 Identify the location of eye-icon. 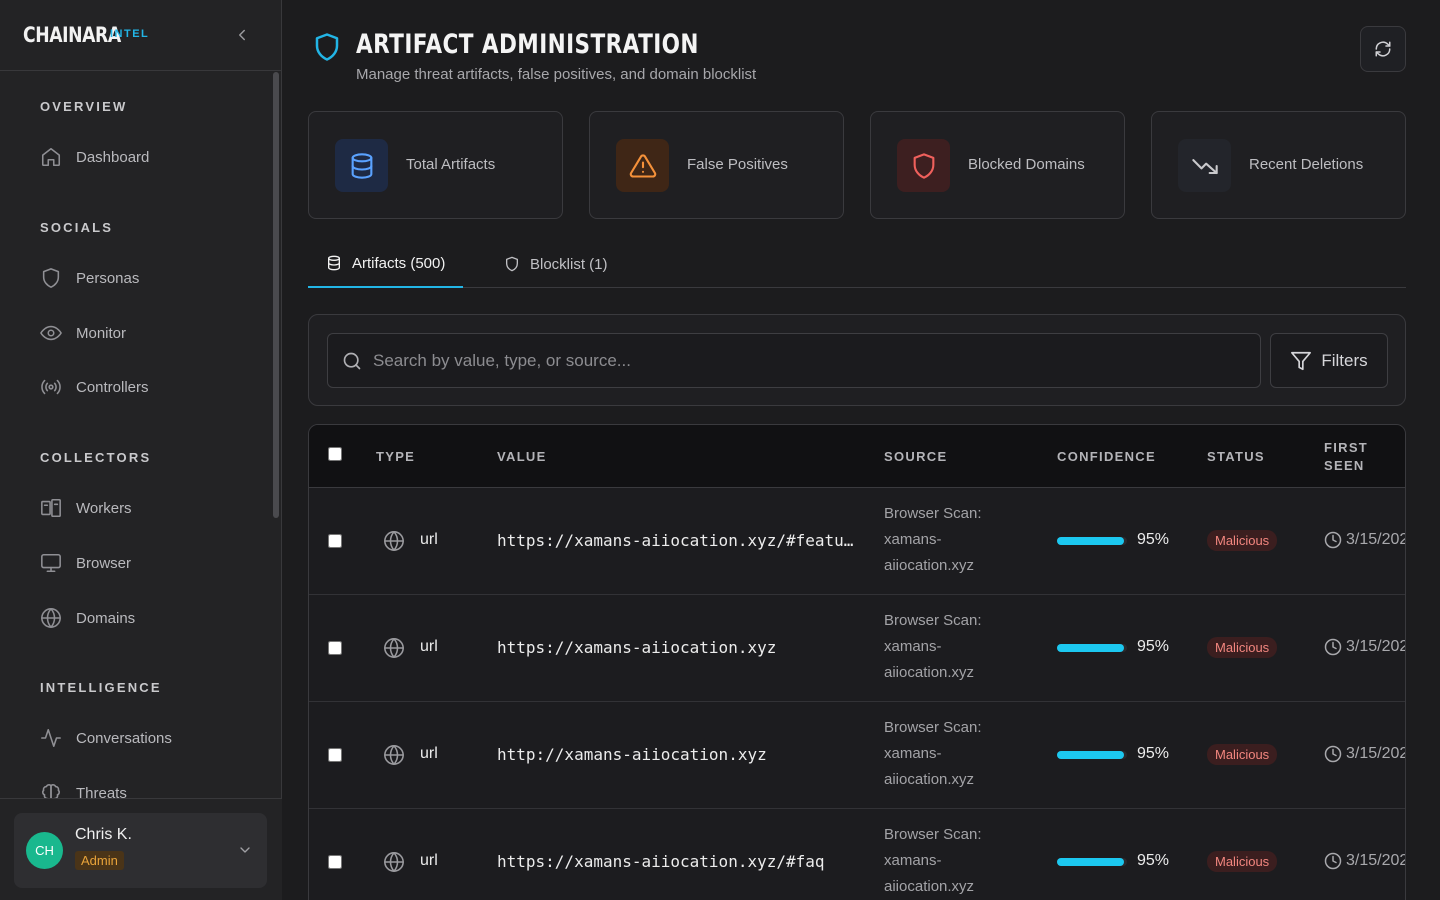
(51, 333).